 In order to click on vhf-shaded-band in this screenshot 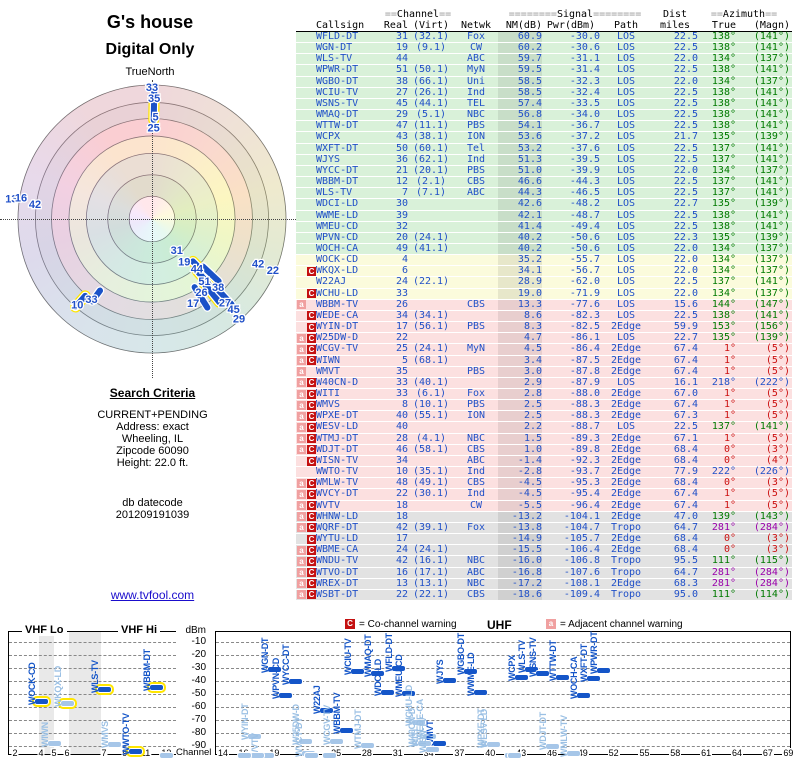, I will do `click(85, 693)`.